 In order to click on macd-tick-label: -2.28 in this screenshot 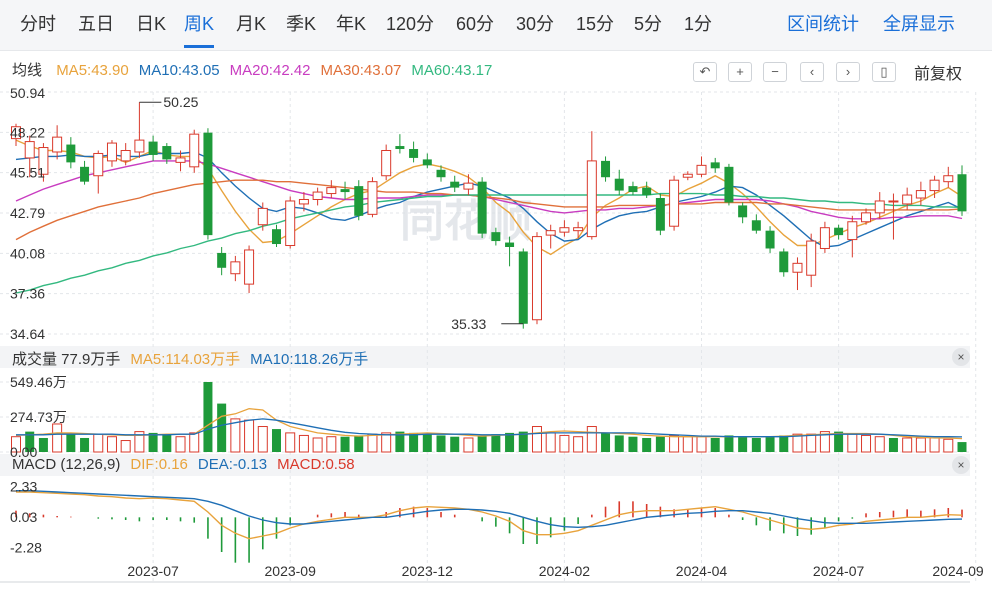, I will do `click(26, 548)`.